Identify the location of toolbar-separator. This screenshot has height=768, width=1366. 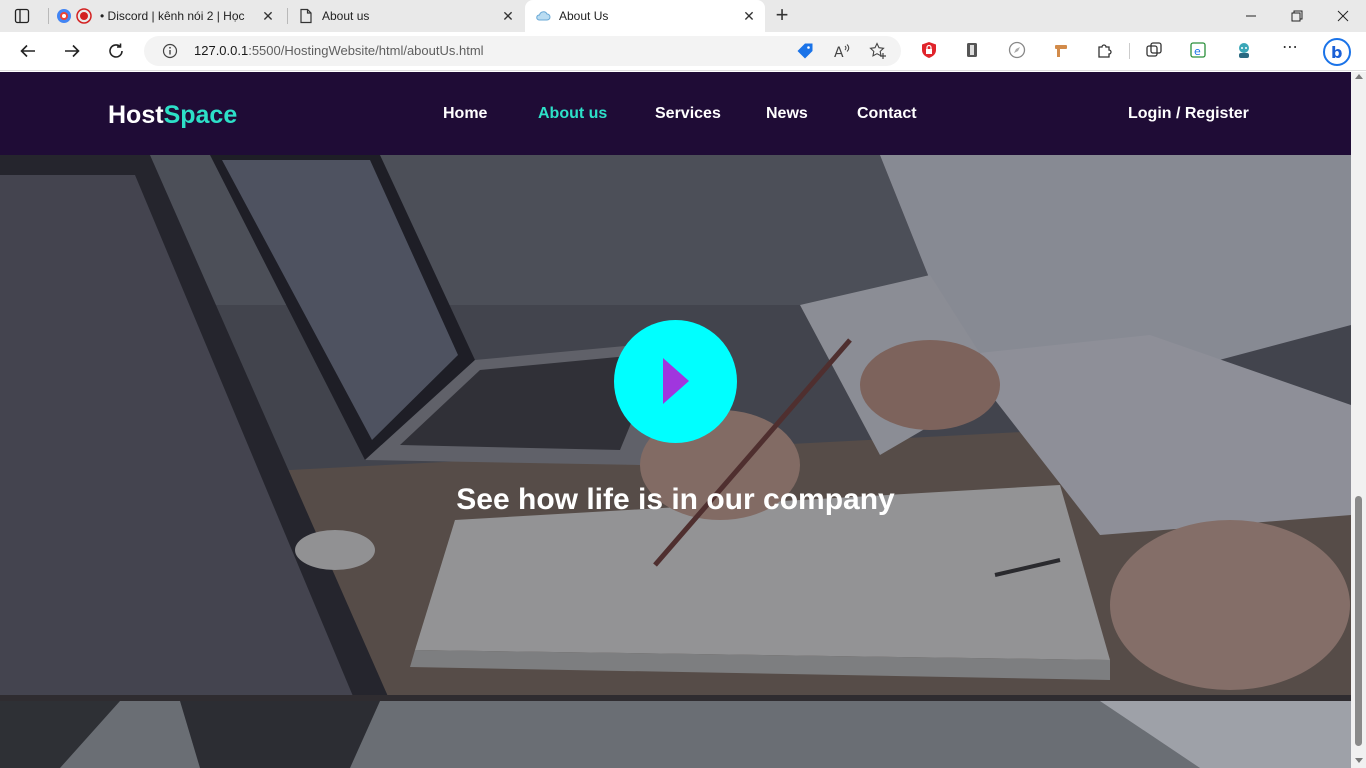
(1129, 51).